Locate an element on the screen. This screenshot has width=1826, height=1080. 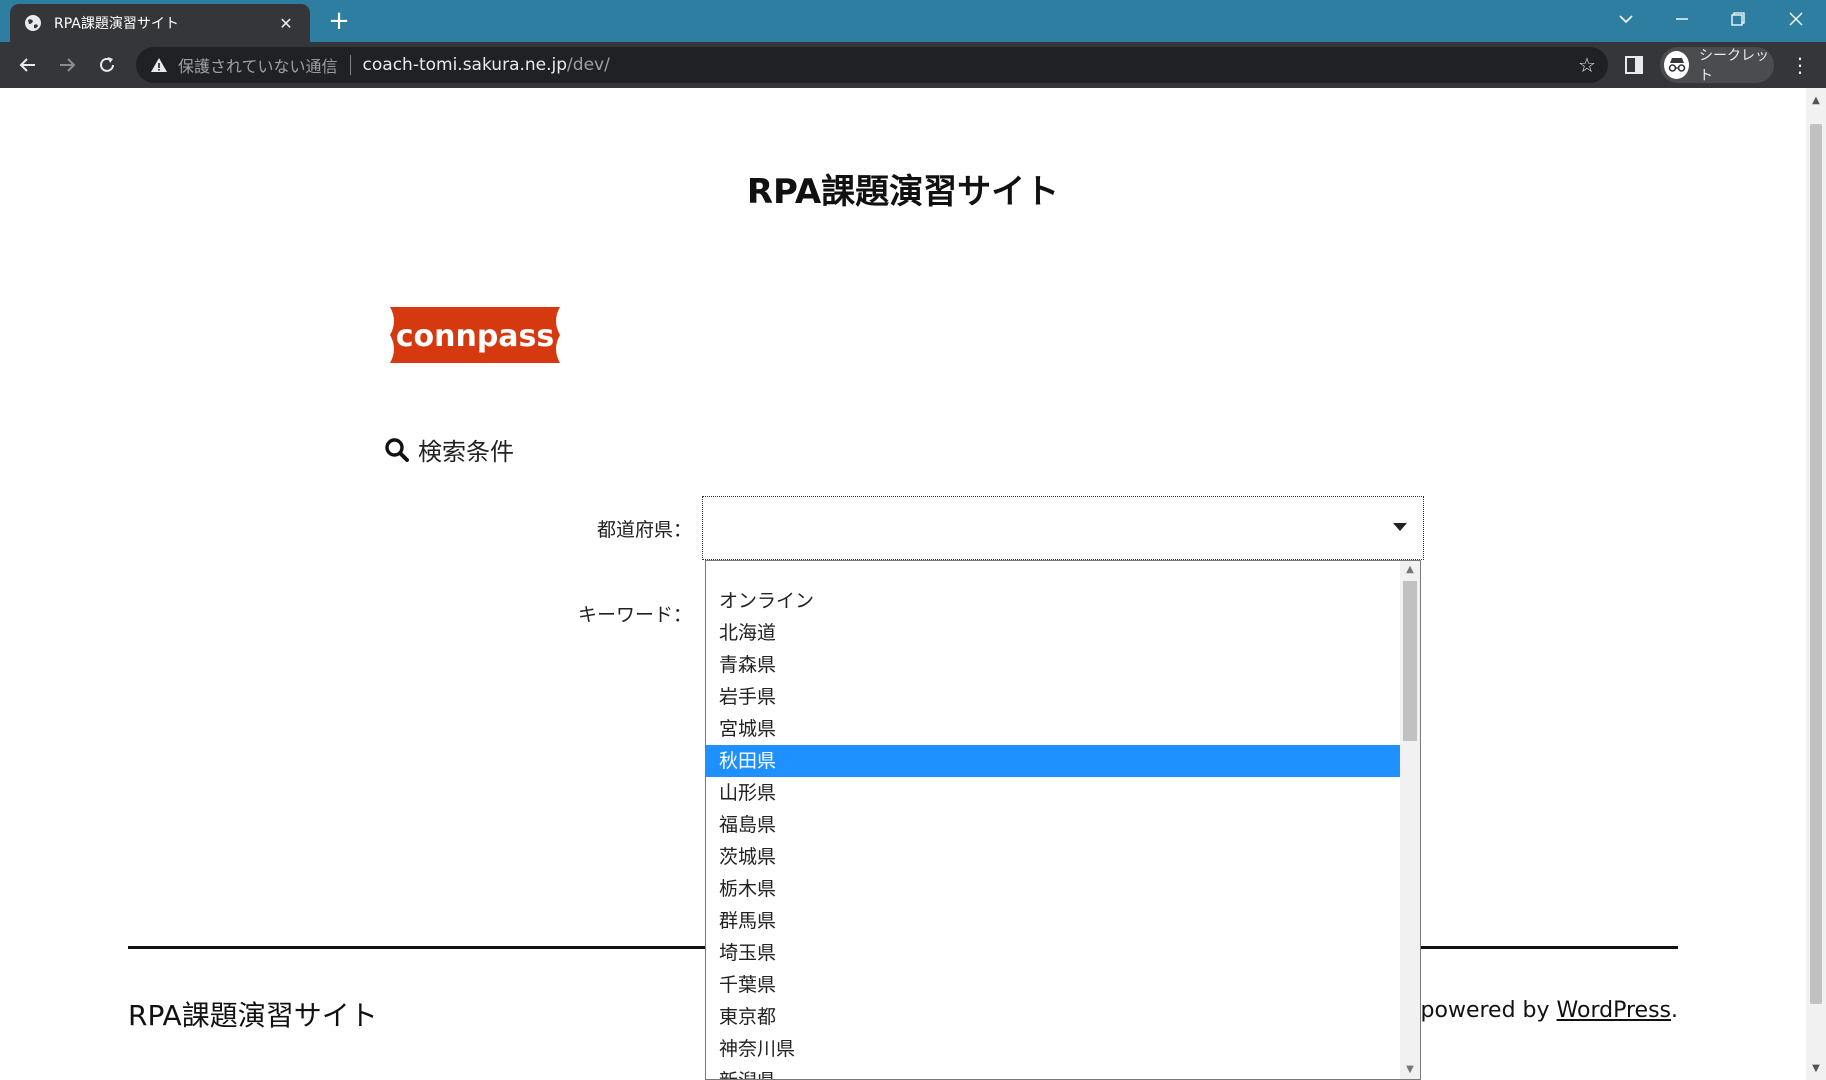
dropdown-scroll-up-icon: ▲ is located at coordinates (1410, 570).